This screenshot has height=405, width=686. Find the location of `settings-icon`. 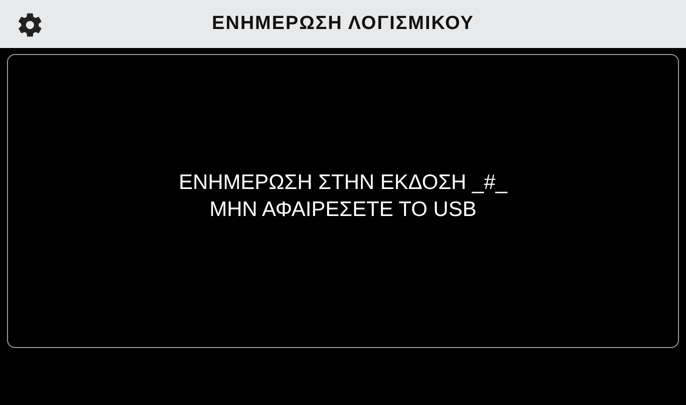

settings-icon is located at coordinates (30, 25).